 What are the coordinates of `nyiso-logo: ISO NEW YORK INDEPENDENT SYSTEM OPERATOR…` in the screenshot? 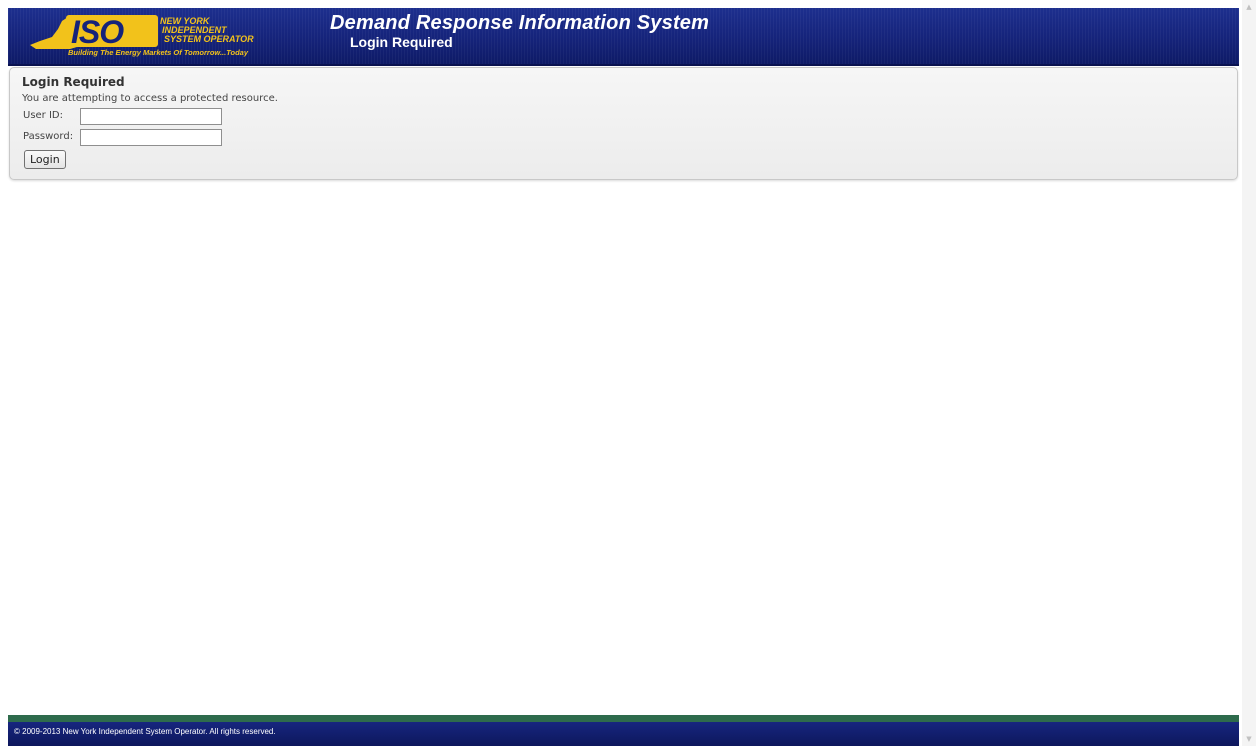 It's located at (170, 34).